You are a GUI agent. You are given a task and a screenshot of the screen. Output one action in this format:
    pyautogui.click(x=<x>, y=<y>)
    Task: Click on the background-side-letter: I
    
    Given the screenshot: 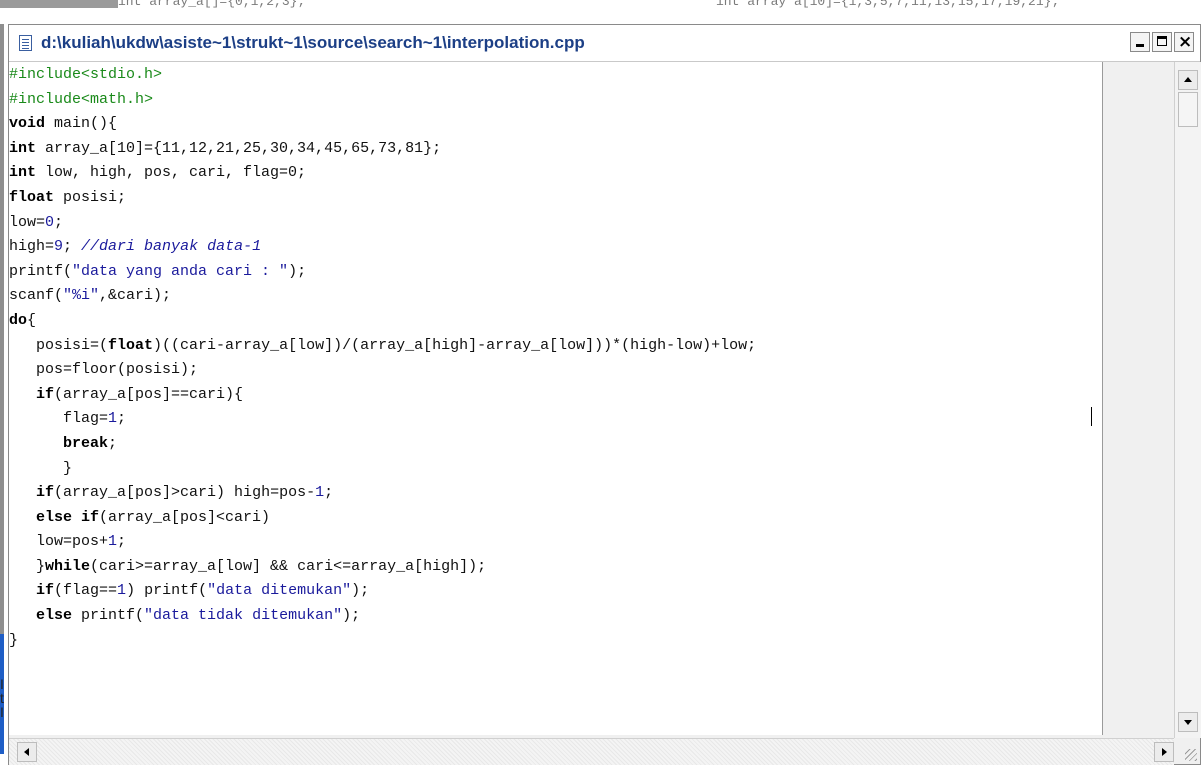 What is the action you would take?
    pyautogui.click(x=2, y=712)
    